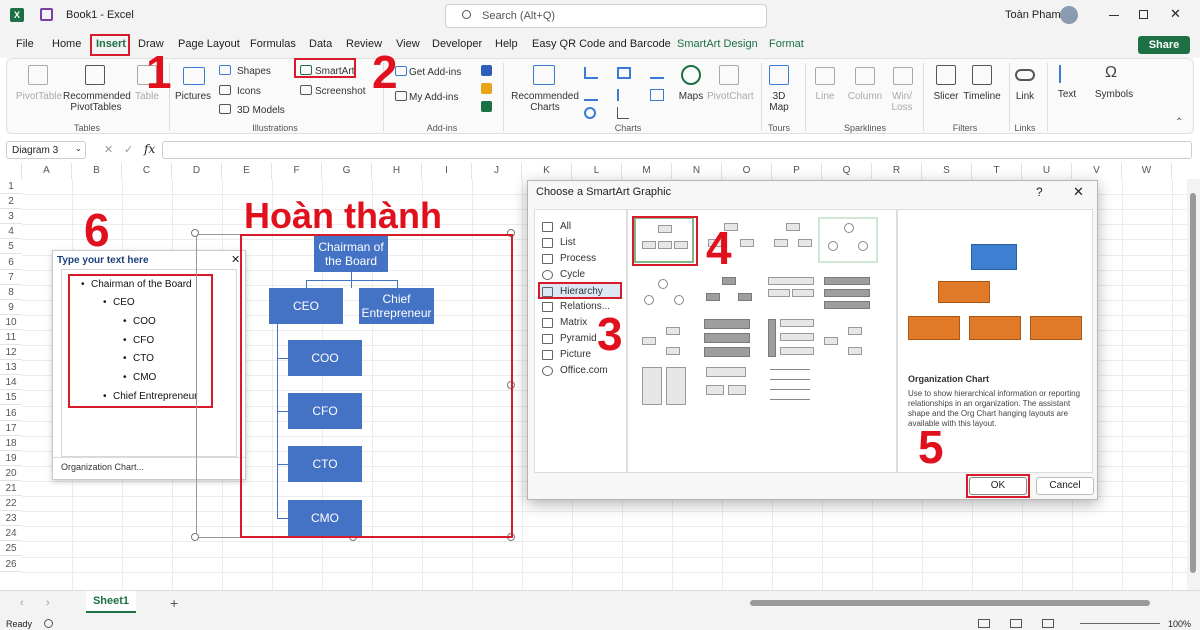 This screenshot has width=1200, height=630. What do you see at coordinates (486, 106) in the screenshot?
I see `people-graph-icon` at bounding box center [486, 106].